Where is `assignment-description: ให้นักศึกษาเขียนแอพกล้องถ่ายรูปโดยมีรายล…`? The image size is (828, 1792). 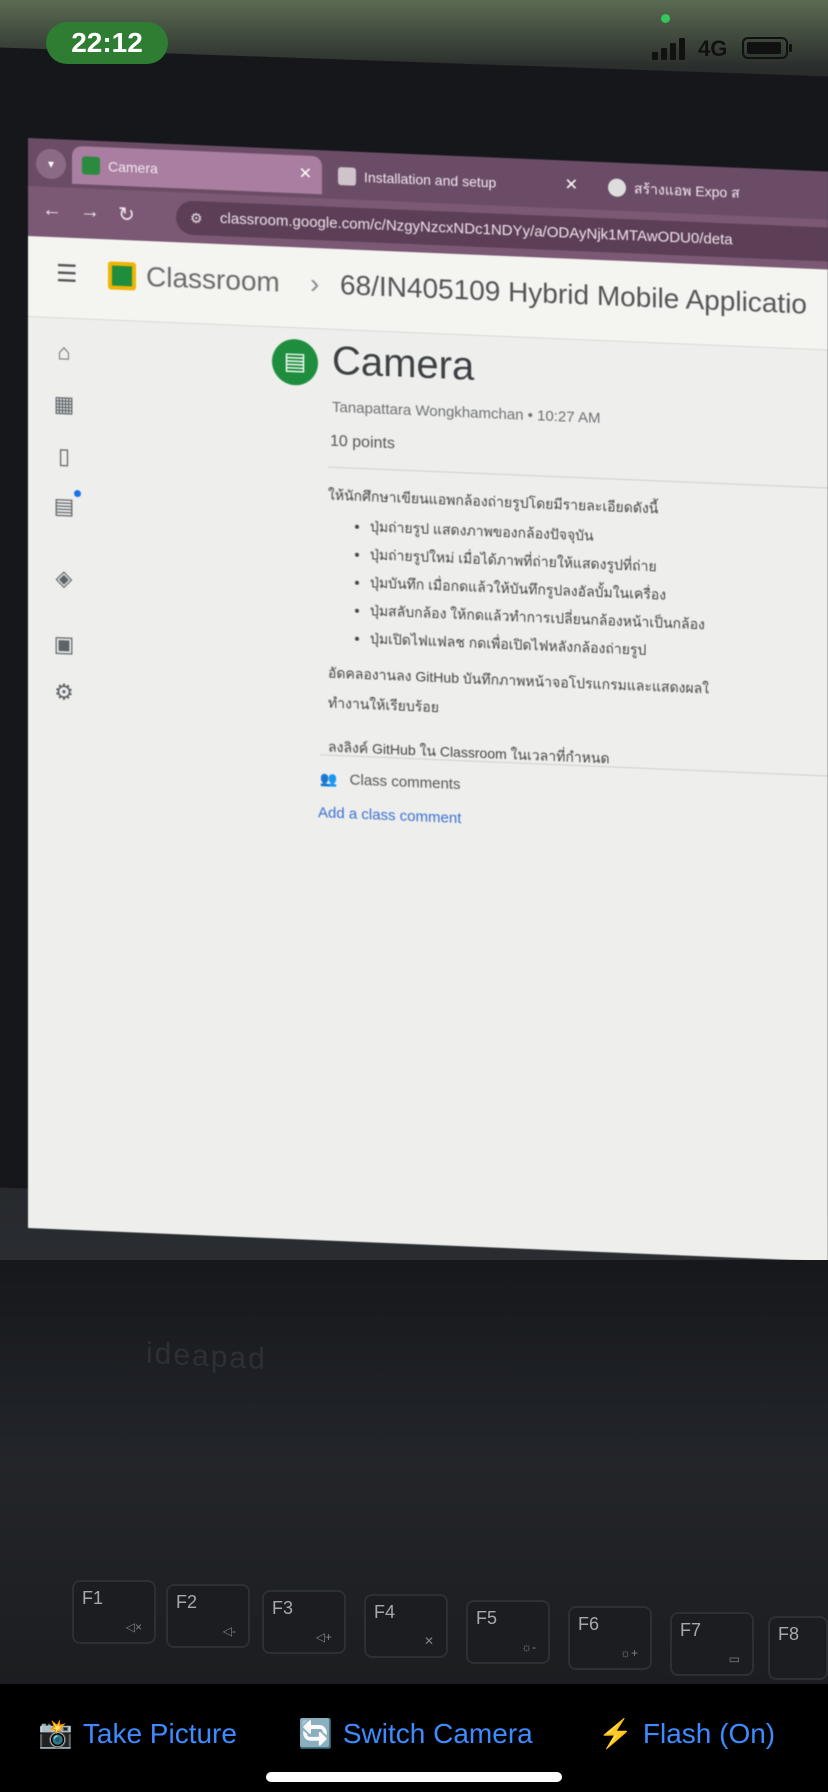 assignment-description: ให้นักศึกษาเขียนแอพกล้องถ่ายรูปโดยมีรายล… is located at coordinates (578, 637).